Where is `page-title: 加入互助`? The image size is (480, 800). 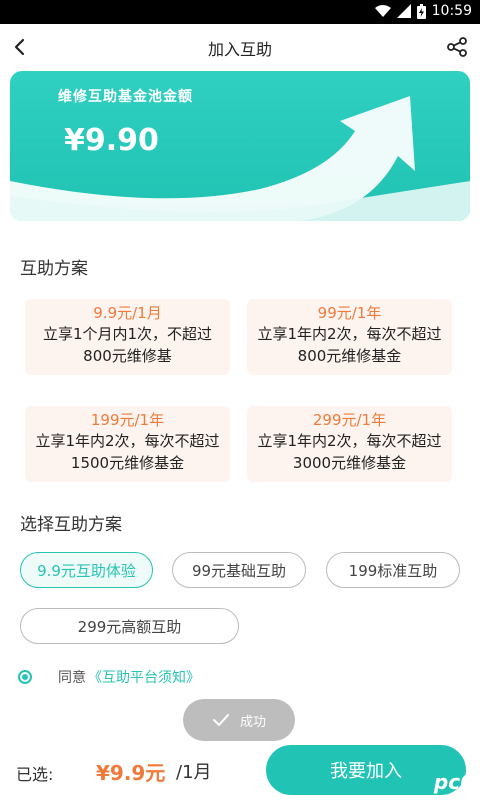
page-title: 加入互助 is located at coordinates (239, 49).